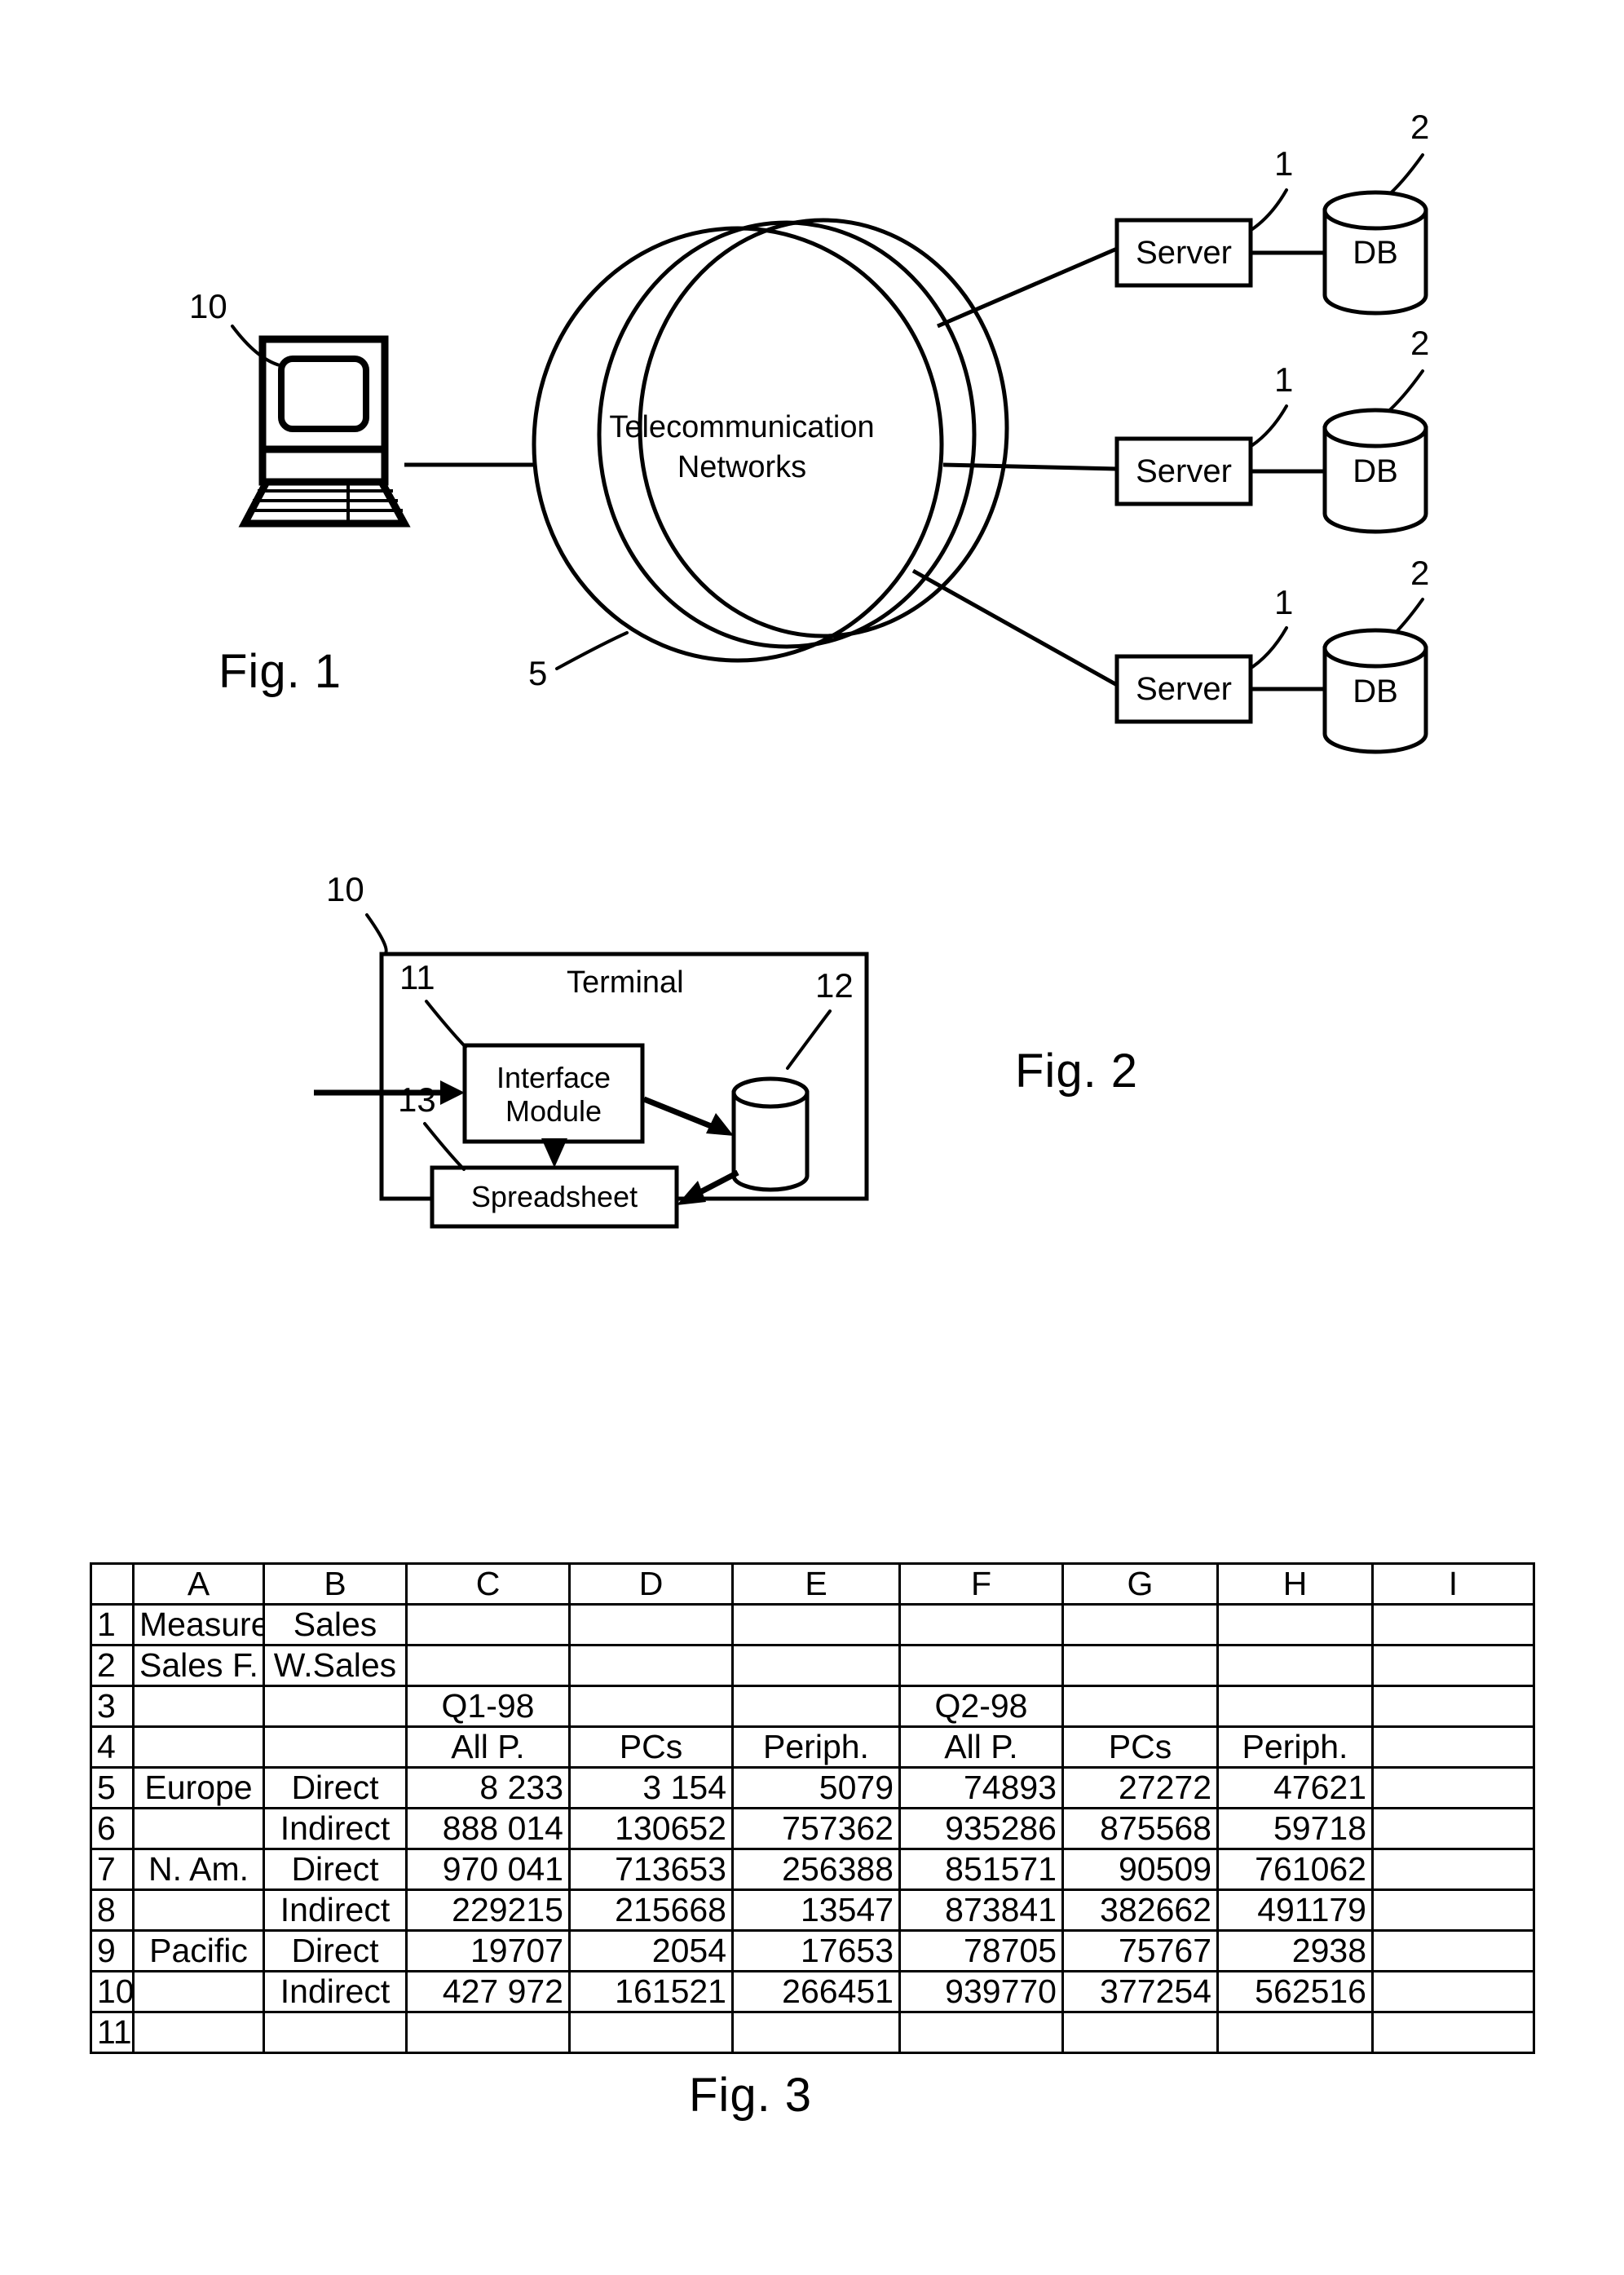  What do you see at coordinates (1140, 1665) in the screenshot?
I see `cell-G2` at bounding box center [1140, 1665].